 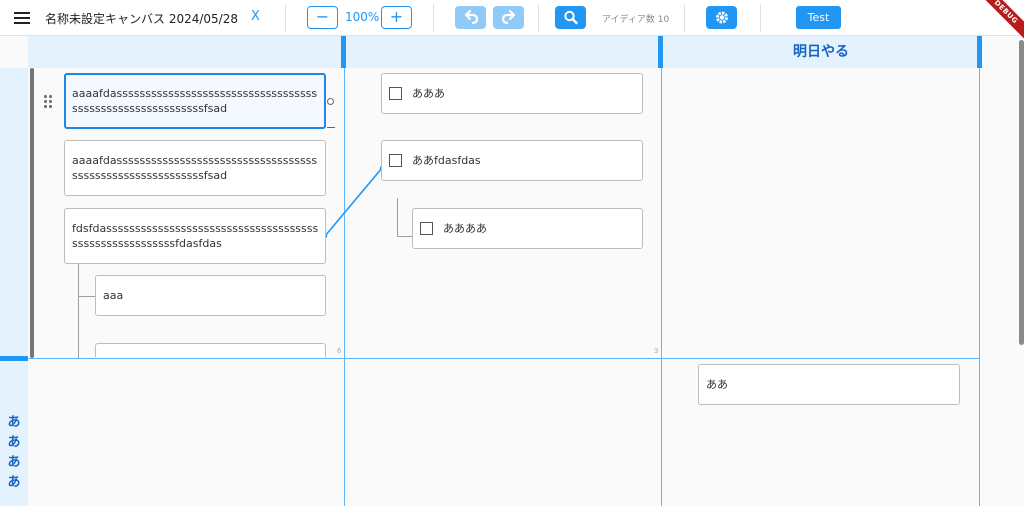 What do you see at coordinates (512, 93) in the screenshot?
I see `todo-card: あああ` at bounding box center [512, 93].